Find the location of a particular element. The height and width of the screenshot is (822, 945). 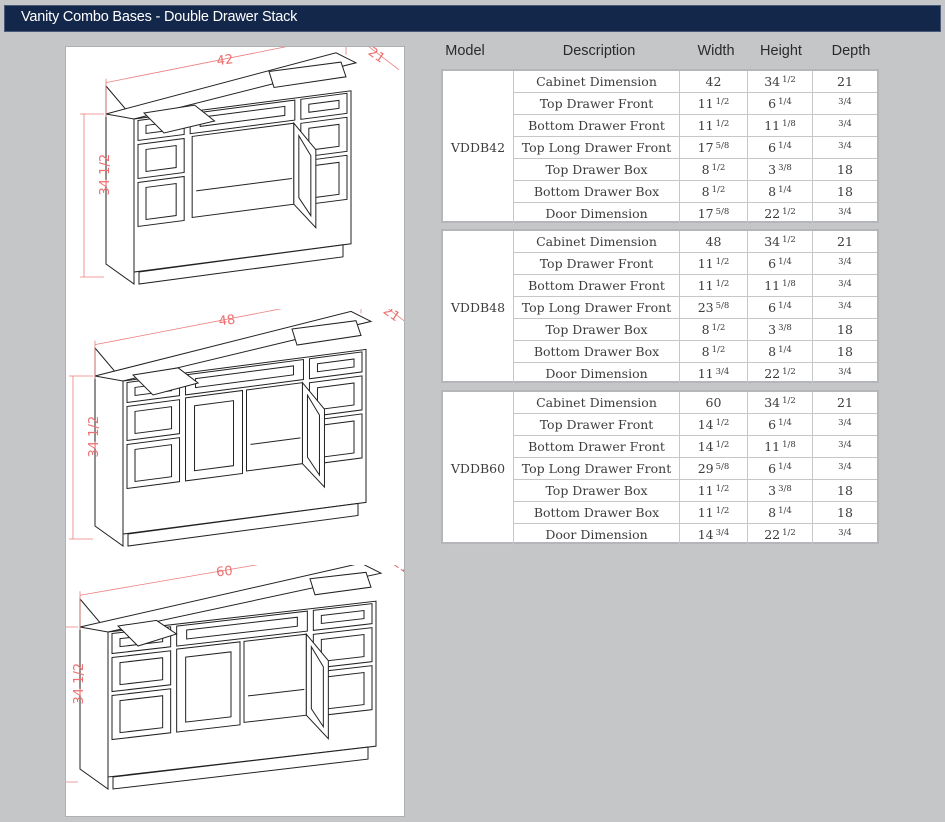

page-title: Vanity Combo Bases - Double Drawer Stack is located at coordinates (159, 17).